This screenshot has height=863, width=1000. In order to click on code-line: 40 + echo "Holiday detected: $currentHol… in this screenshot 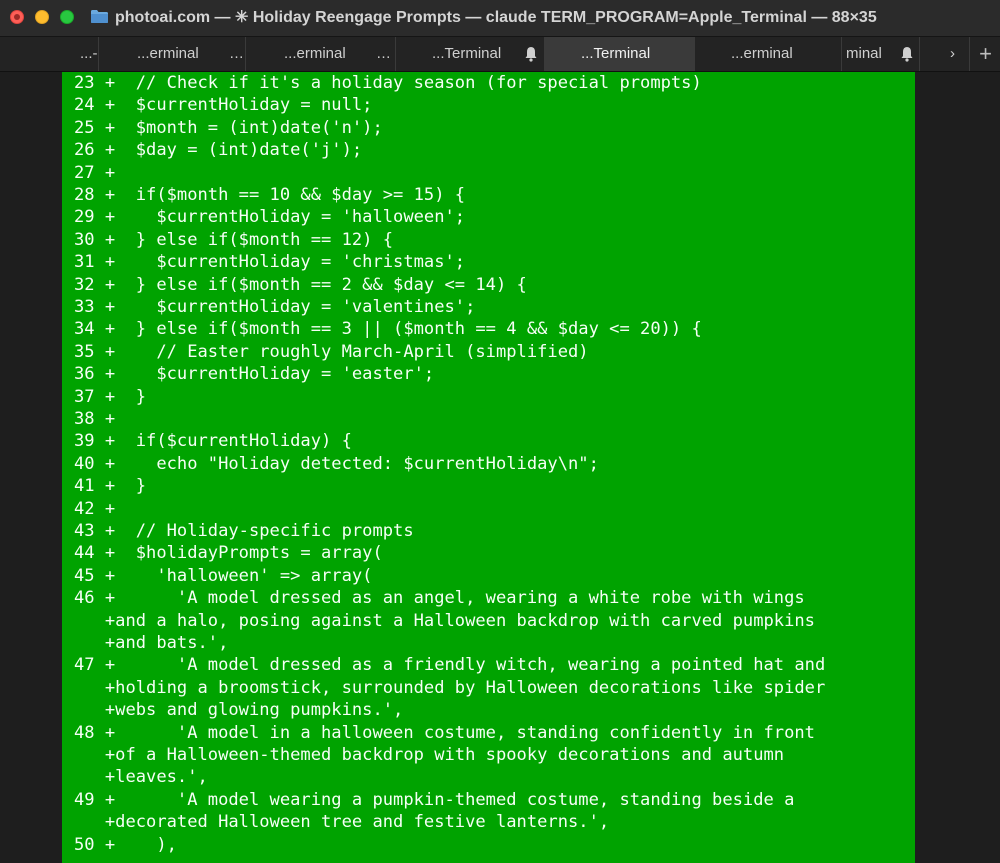, I will do `click(336, 463)`.